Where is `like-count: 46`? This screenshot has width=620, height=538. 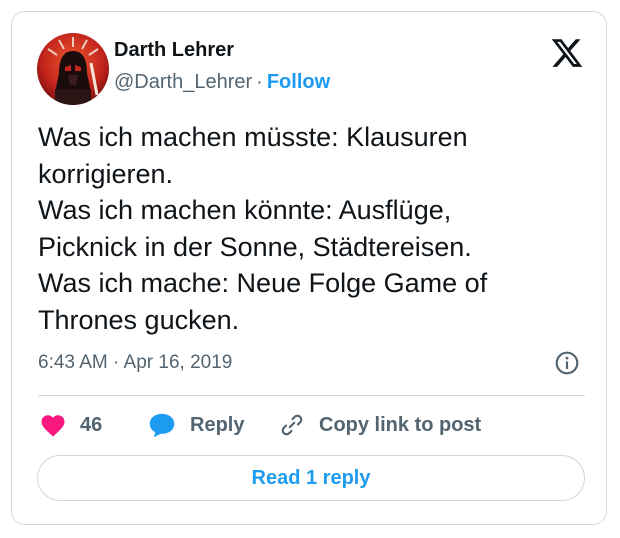 like-count: 46 is located at coordinates (91, 424).